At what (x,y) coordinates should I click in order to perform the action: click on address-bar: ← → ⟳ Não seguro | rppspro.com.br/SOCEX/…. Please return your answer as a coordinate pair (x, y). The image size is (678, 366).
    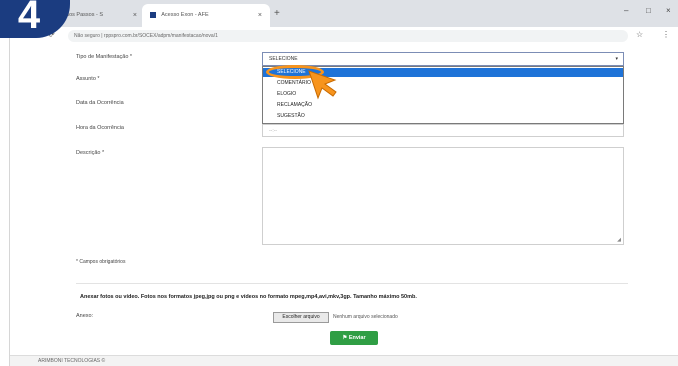
    Looking at the image, I should click on (344, 36).